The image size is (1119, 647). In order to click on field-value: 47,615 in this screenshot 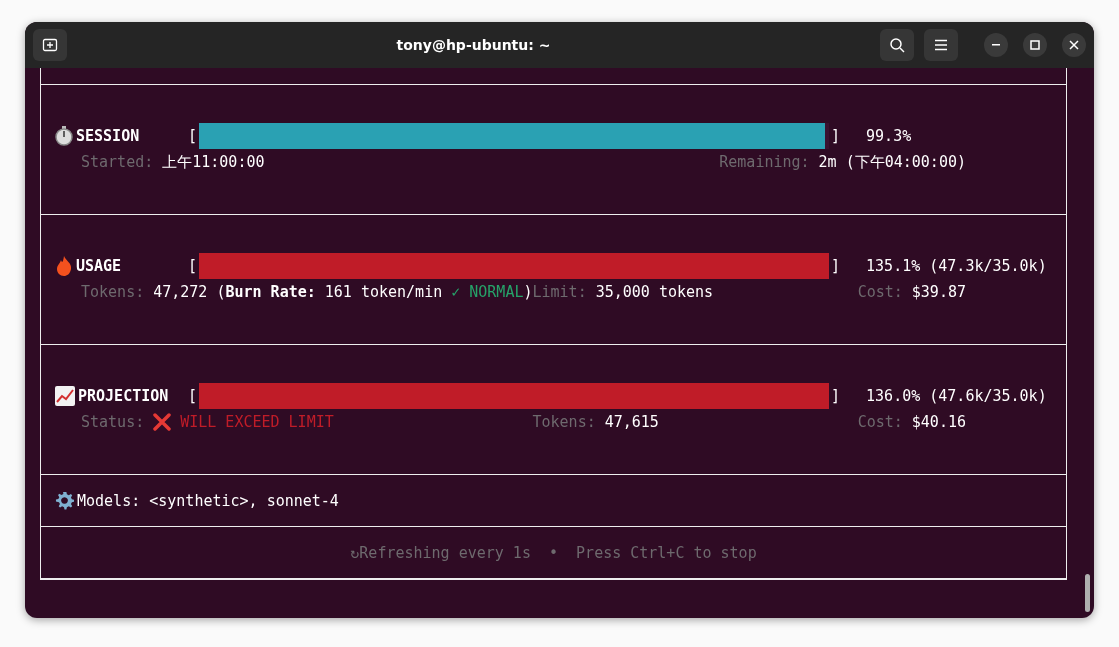, I will do `click(631, 422)`.